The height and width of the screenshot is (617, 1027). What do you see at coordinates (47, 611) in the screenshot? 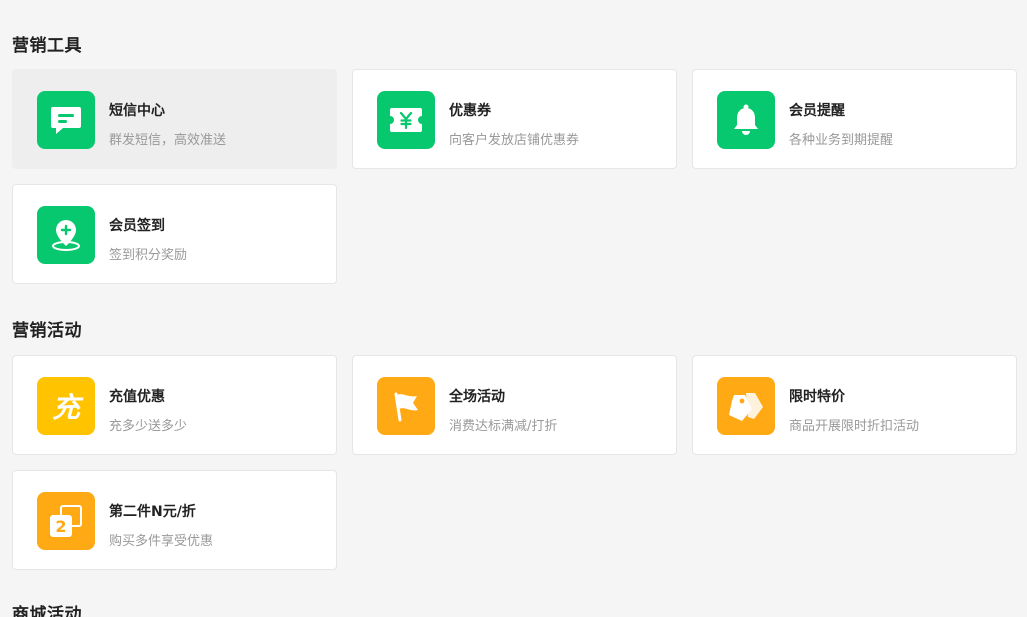
I see `section-title-mall-activities: 商城活动` at bounding box center [47, 611].